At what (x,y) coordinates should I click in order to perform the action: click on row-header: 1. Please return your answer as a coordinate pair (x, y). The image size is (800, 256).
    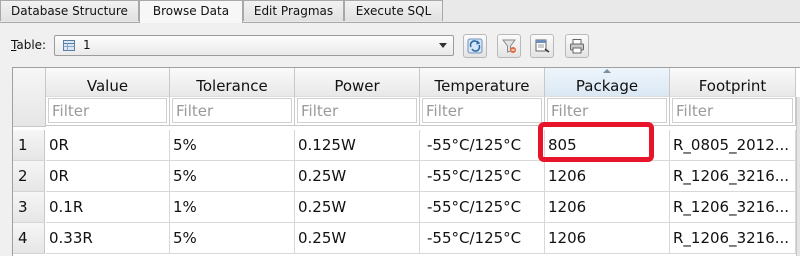
    Looking at the image, I should click on (29, 145).